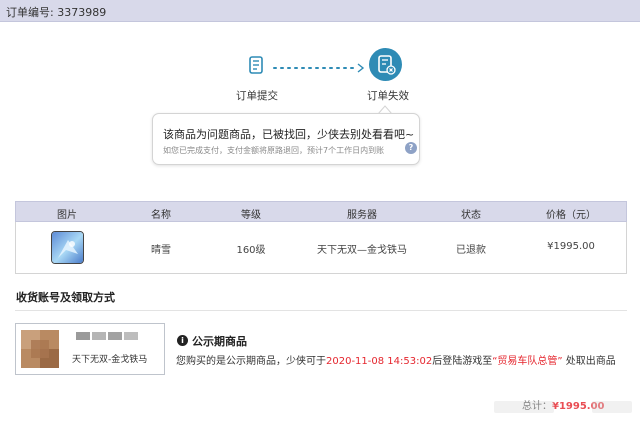  What do you see at coordinates (257, 96) in the screenshot?
I see `step-submitted-label: 订单提交` at bounding box center [257, 96].